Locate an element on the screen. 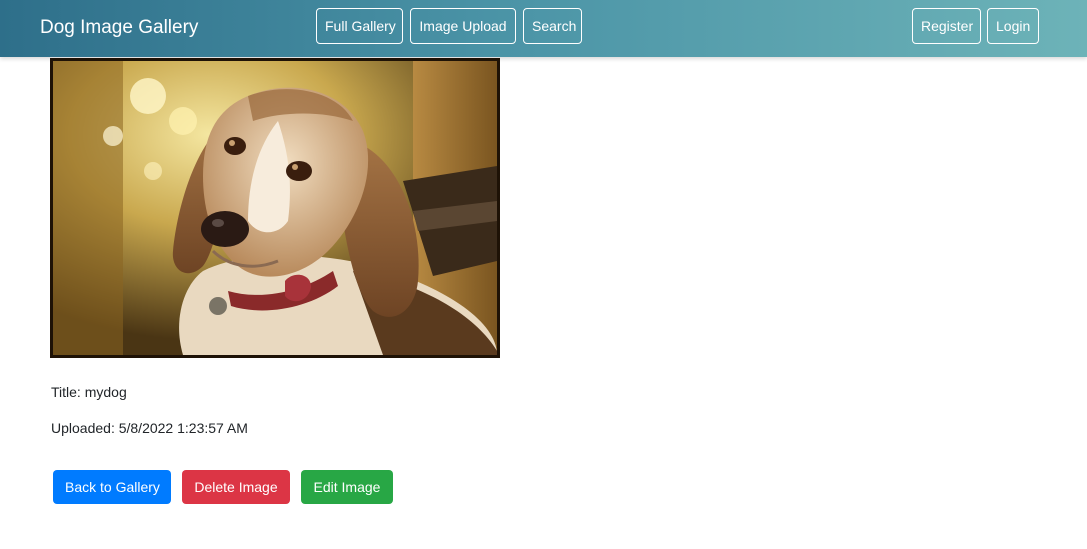 Image resolution: width=1087 pixels, height=549 pixels. nav-image-upload-button: Image Upload is located at coordinates (463, 26).